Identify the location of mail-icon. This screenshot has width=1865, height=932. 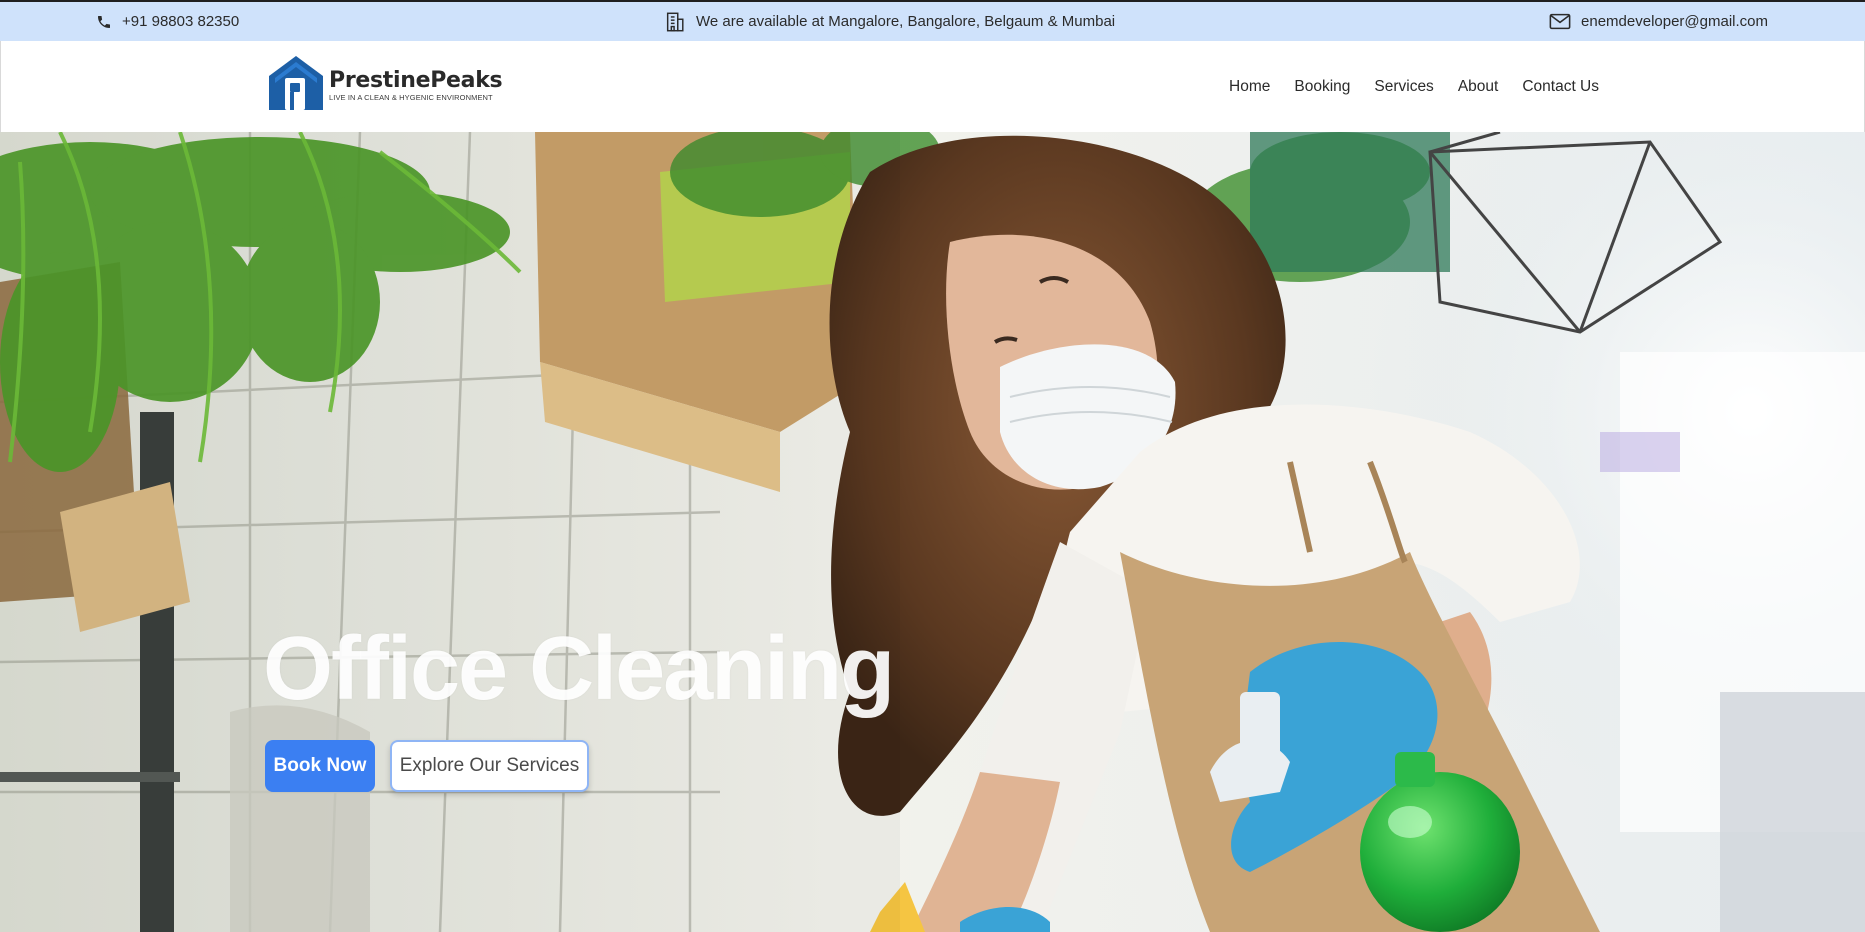
(1560, 21).